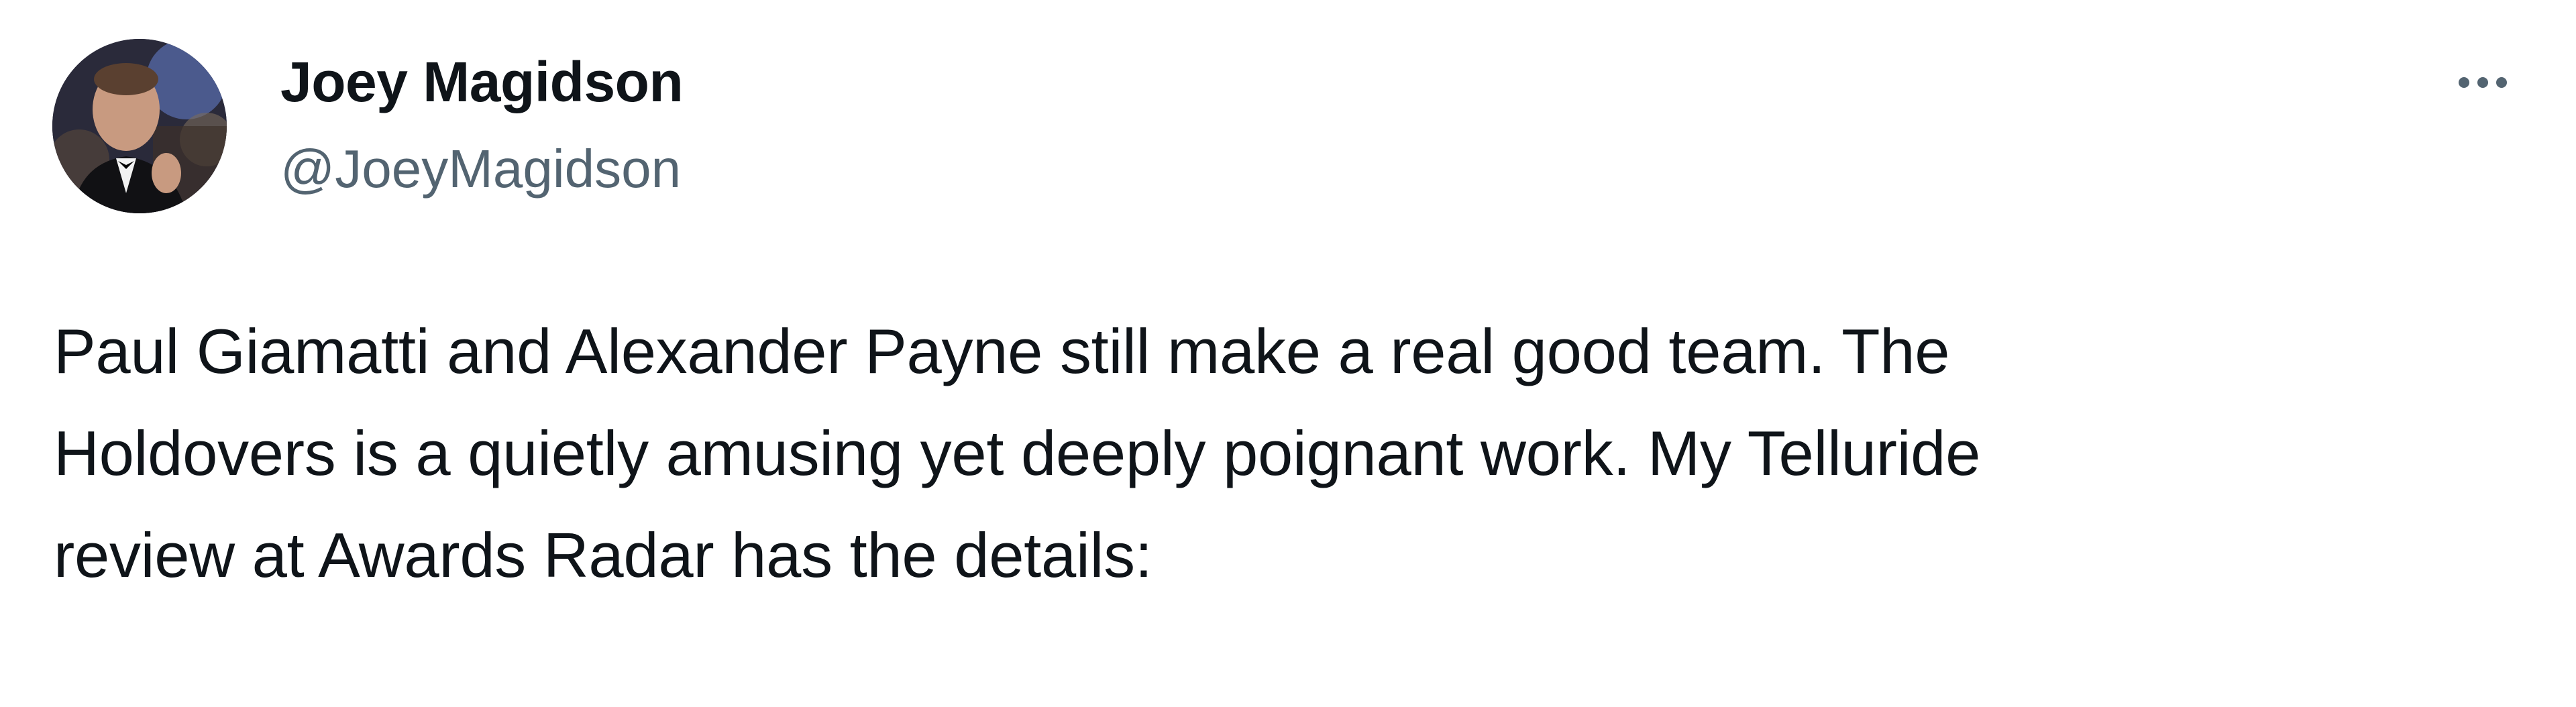 This screenshot has width=2576, height=707. I want to click on author-avatar, so click(139, 126).